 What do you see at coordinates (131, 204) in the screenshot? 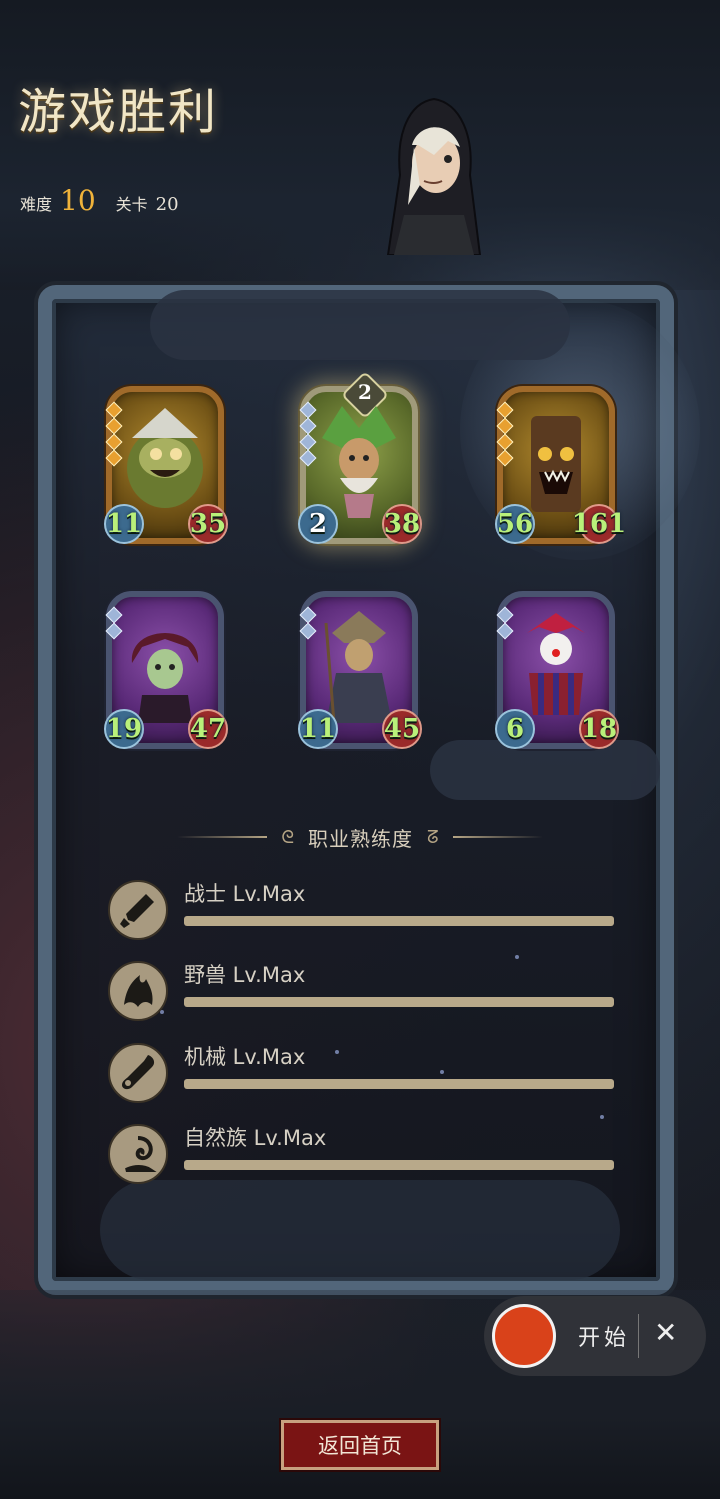
I see `stage-label: 关卡` at bounding box center [131, 204].